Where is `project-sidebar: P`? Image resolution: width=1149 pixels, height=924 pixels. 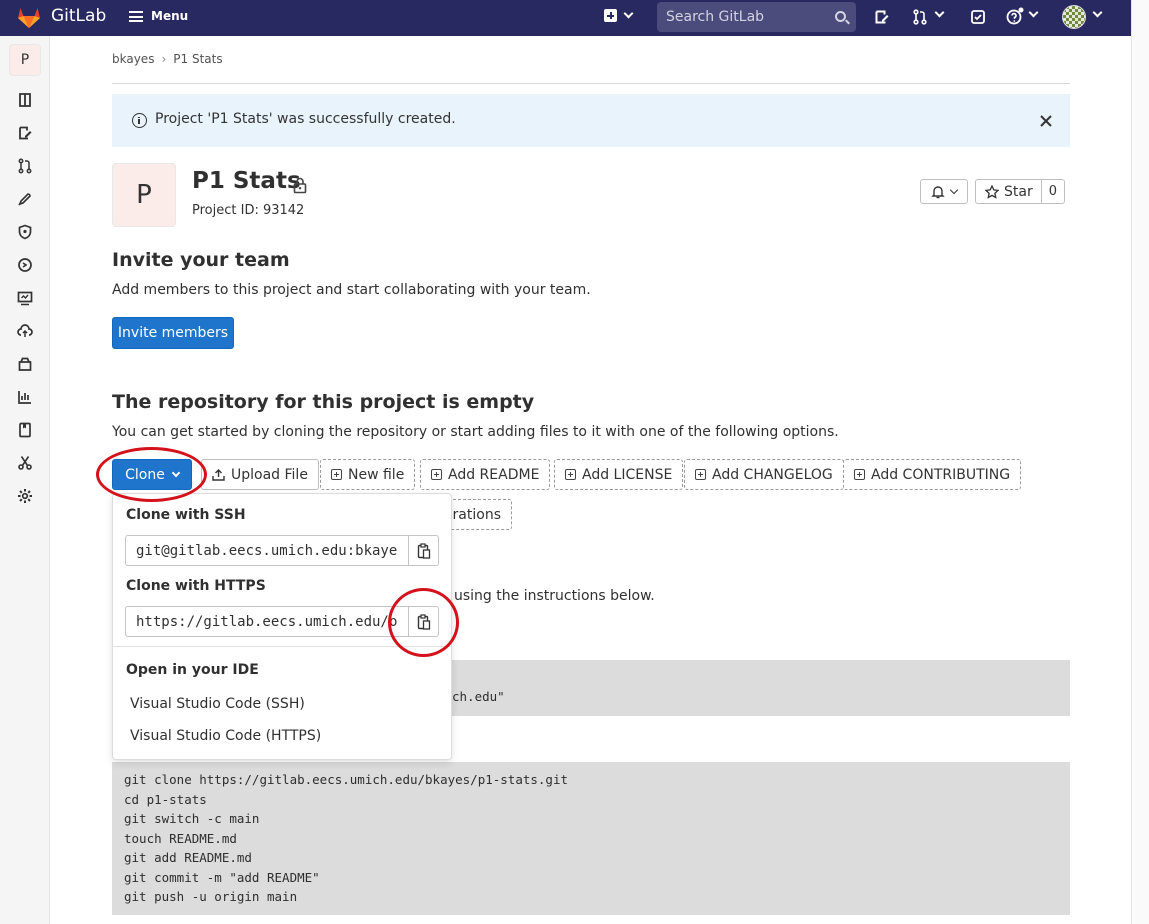
project-sidebar: P is located at coordinates (25, 480).